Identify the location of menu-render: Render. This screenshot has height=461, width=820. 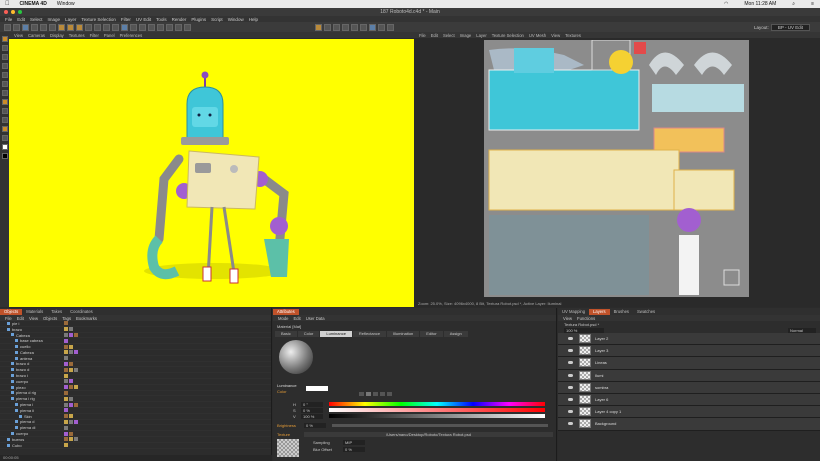
(179, 19).